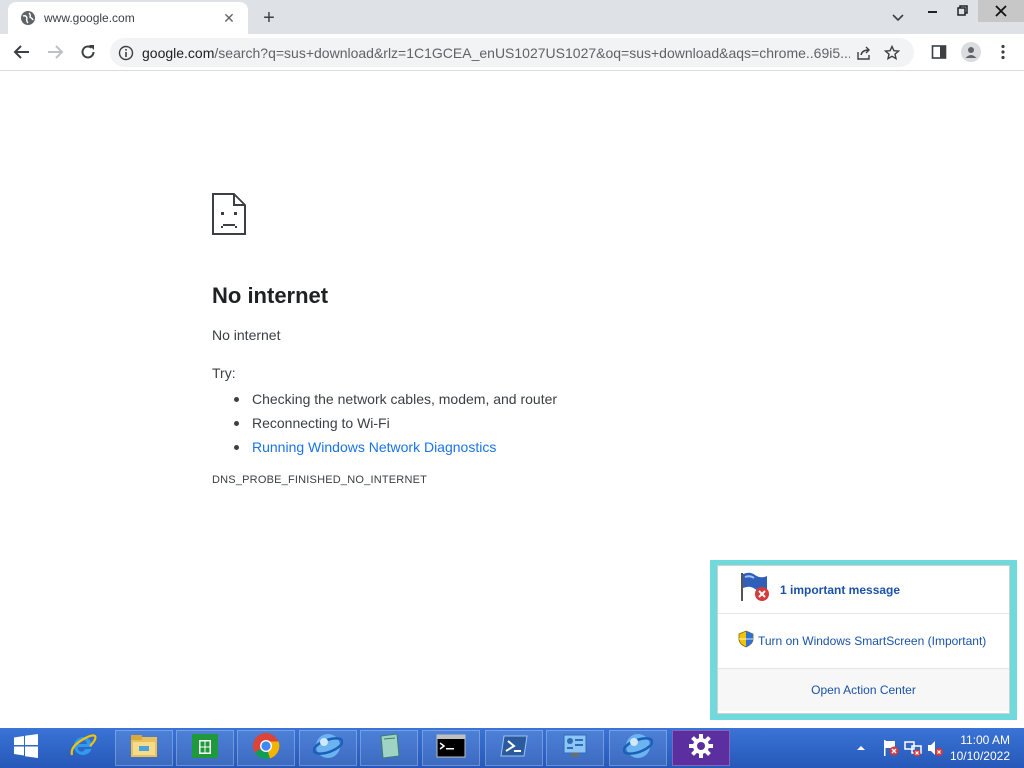 The width and height of the screenshot is (1024, 768). Describe the element at coordinates (320, 480) in the screenshot. I see `error-code: DNS_PROBE_FINISHED_NO_INTERNET` at that location.